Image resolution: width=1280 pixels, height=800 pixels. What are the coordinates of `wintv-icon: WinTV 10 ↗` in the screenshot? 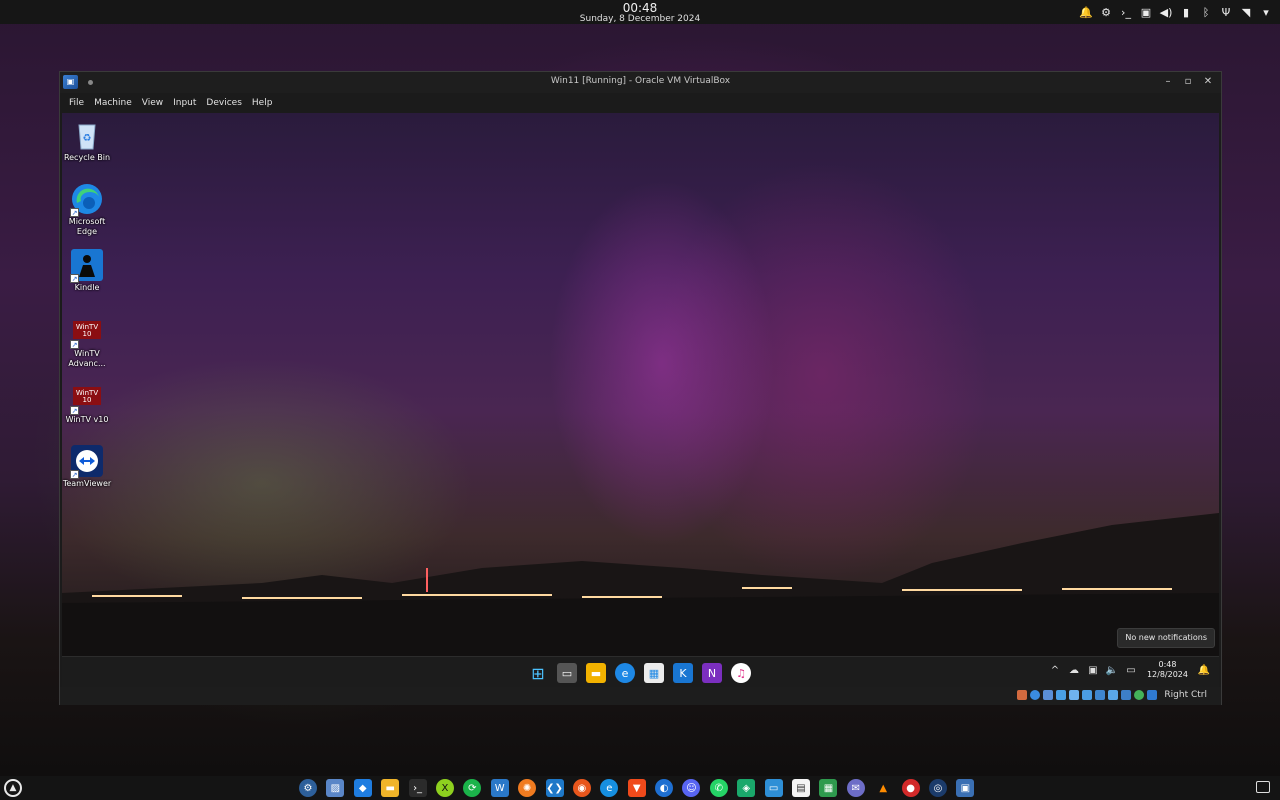 It's located at (86, 332).